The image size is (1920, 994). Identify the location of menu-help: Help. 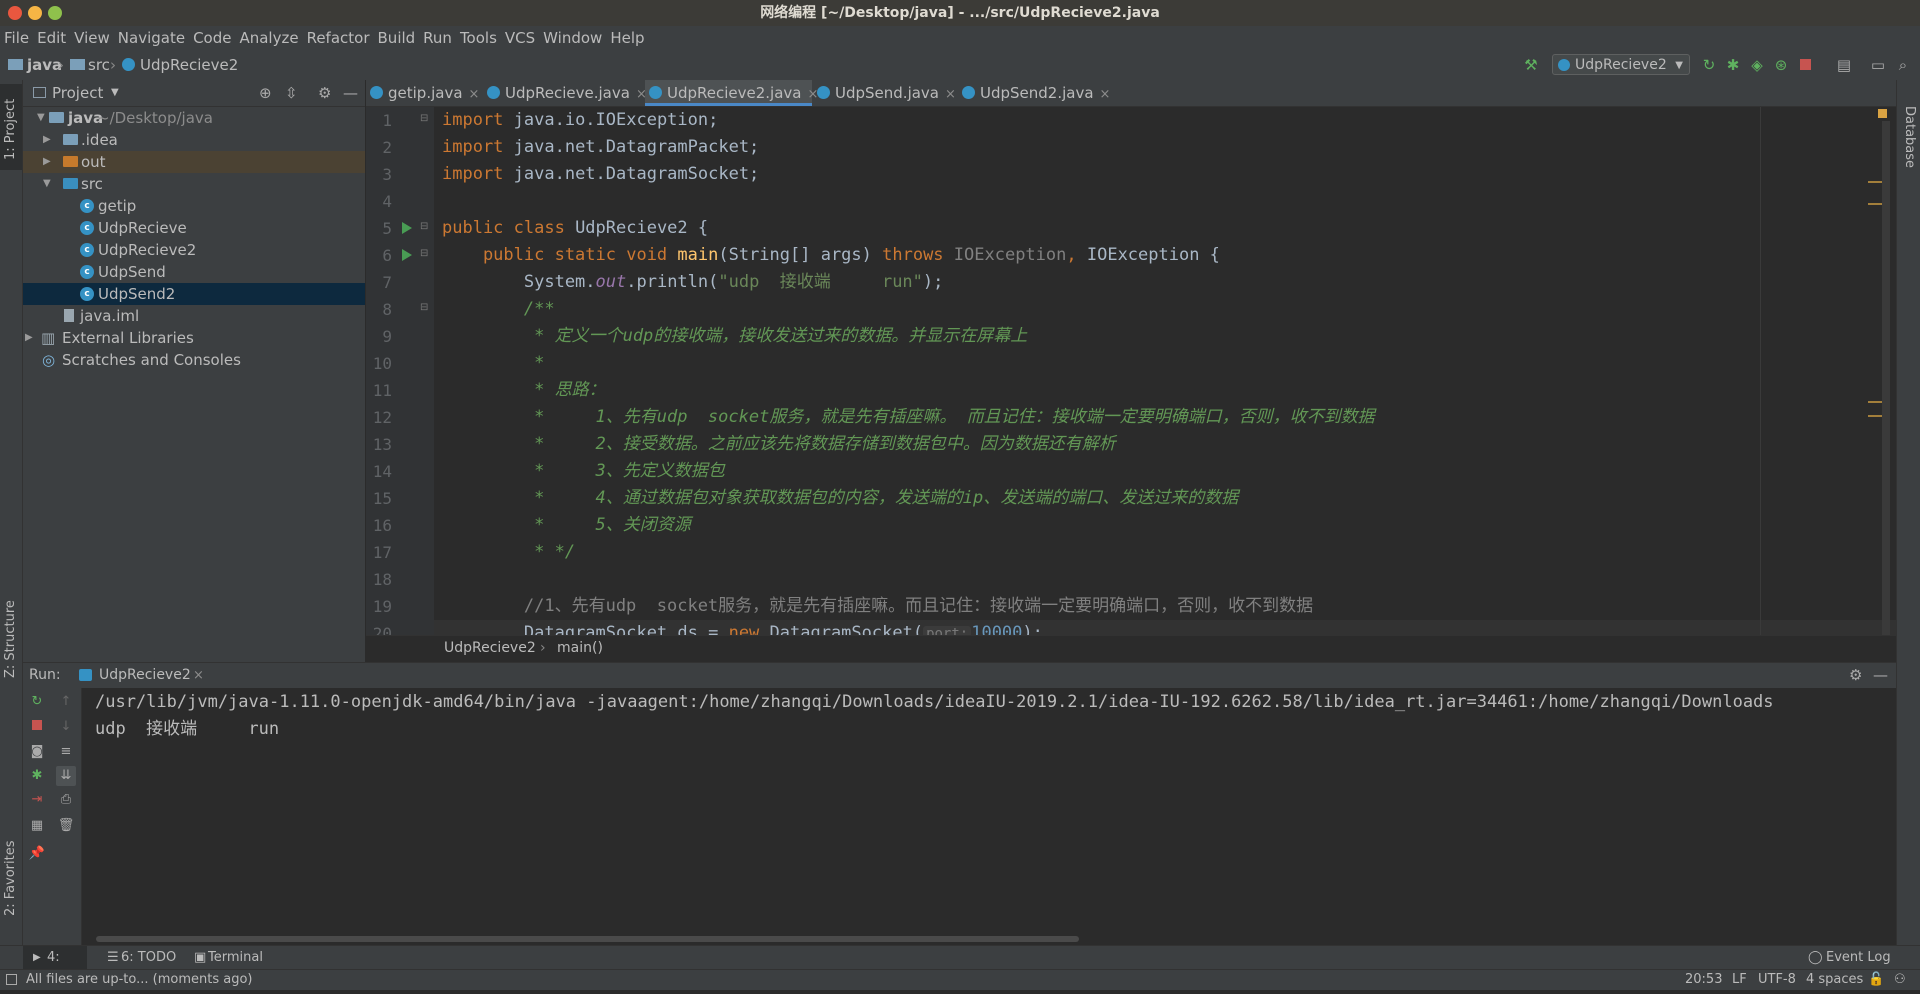
(627, 38).